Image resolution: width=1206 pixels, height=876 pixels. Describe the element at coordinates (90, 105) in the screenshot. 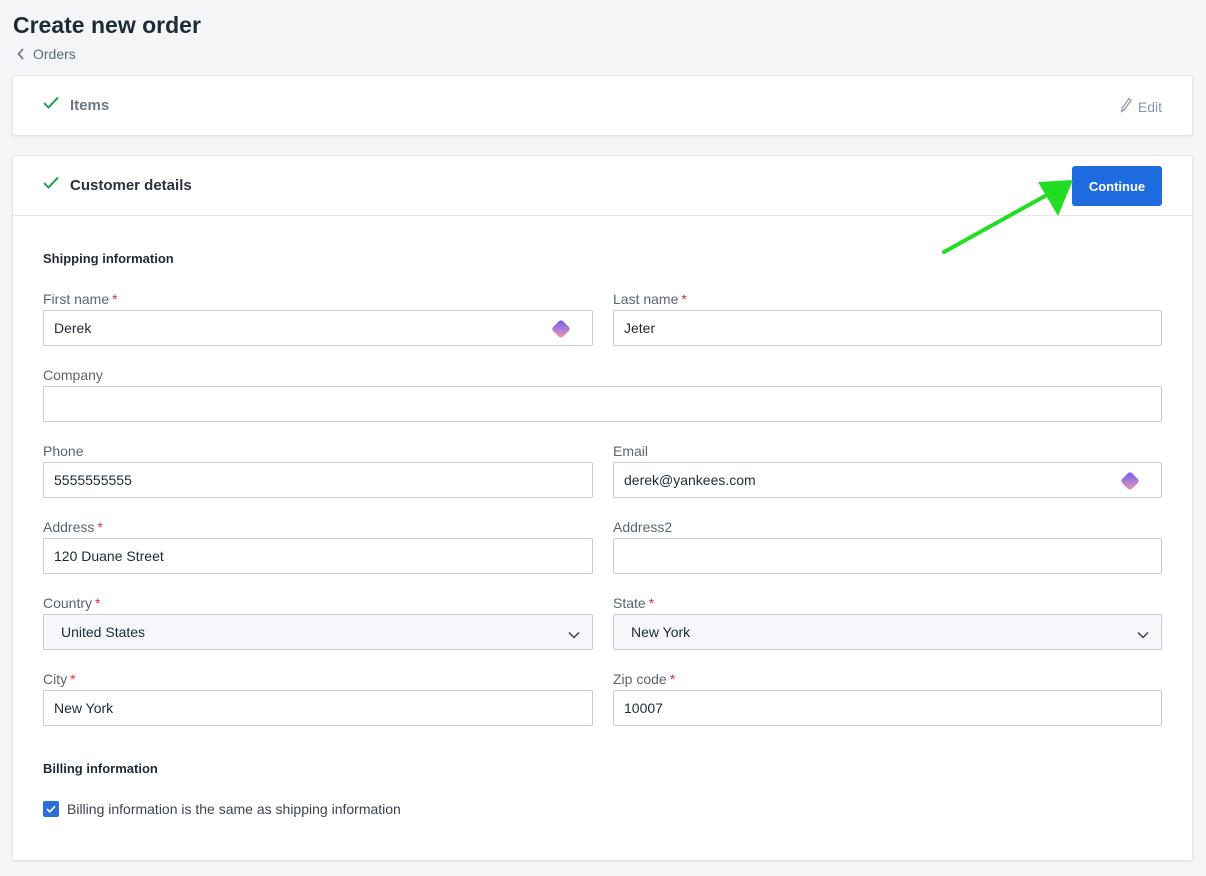

I see `items-step-title: Items` at that location.